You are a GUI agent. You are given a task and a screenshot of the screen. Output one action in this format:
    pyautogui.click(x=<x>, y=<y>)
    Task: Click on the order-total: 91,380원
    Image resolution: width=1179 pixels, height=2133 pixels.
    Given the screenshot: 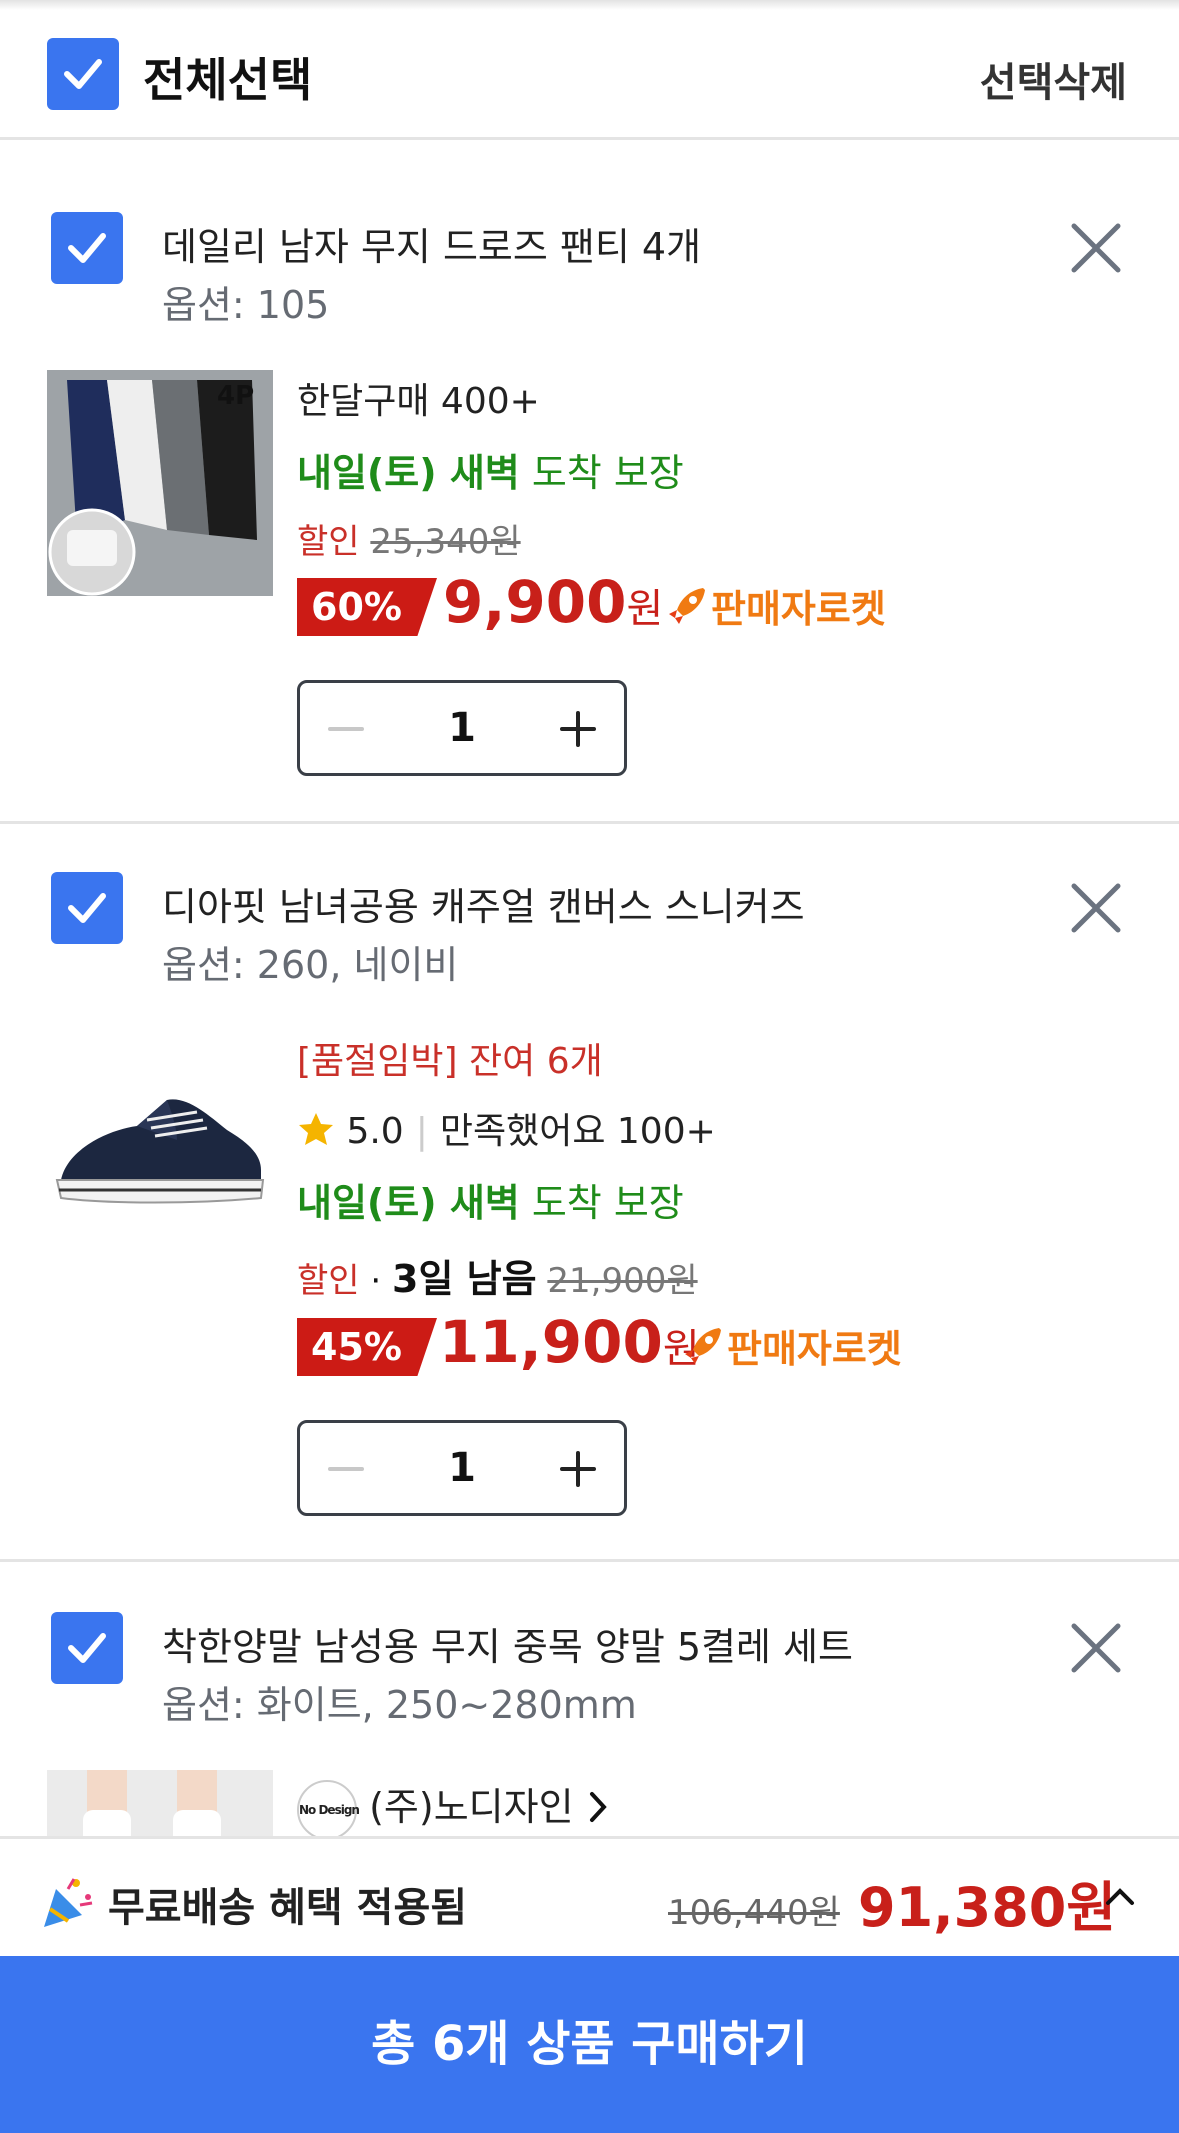 What is the action you would take?
    pyautogui.click(x=987, y=1907)
    